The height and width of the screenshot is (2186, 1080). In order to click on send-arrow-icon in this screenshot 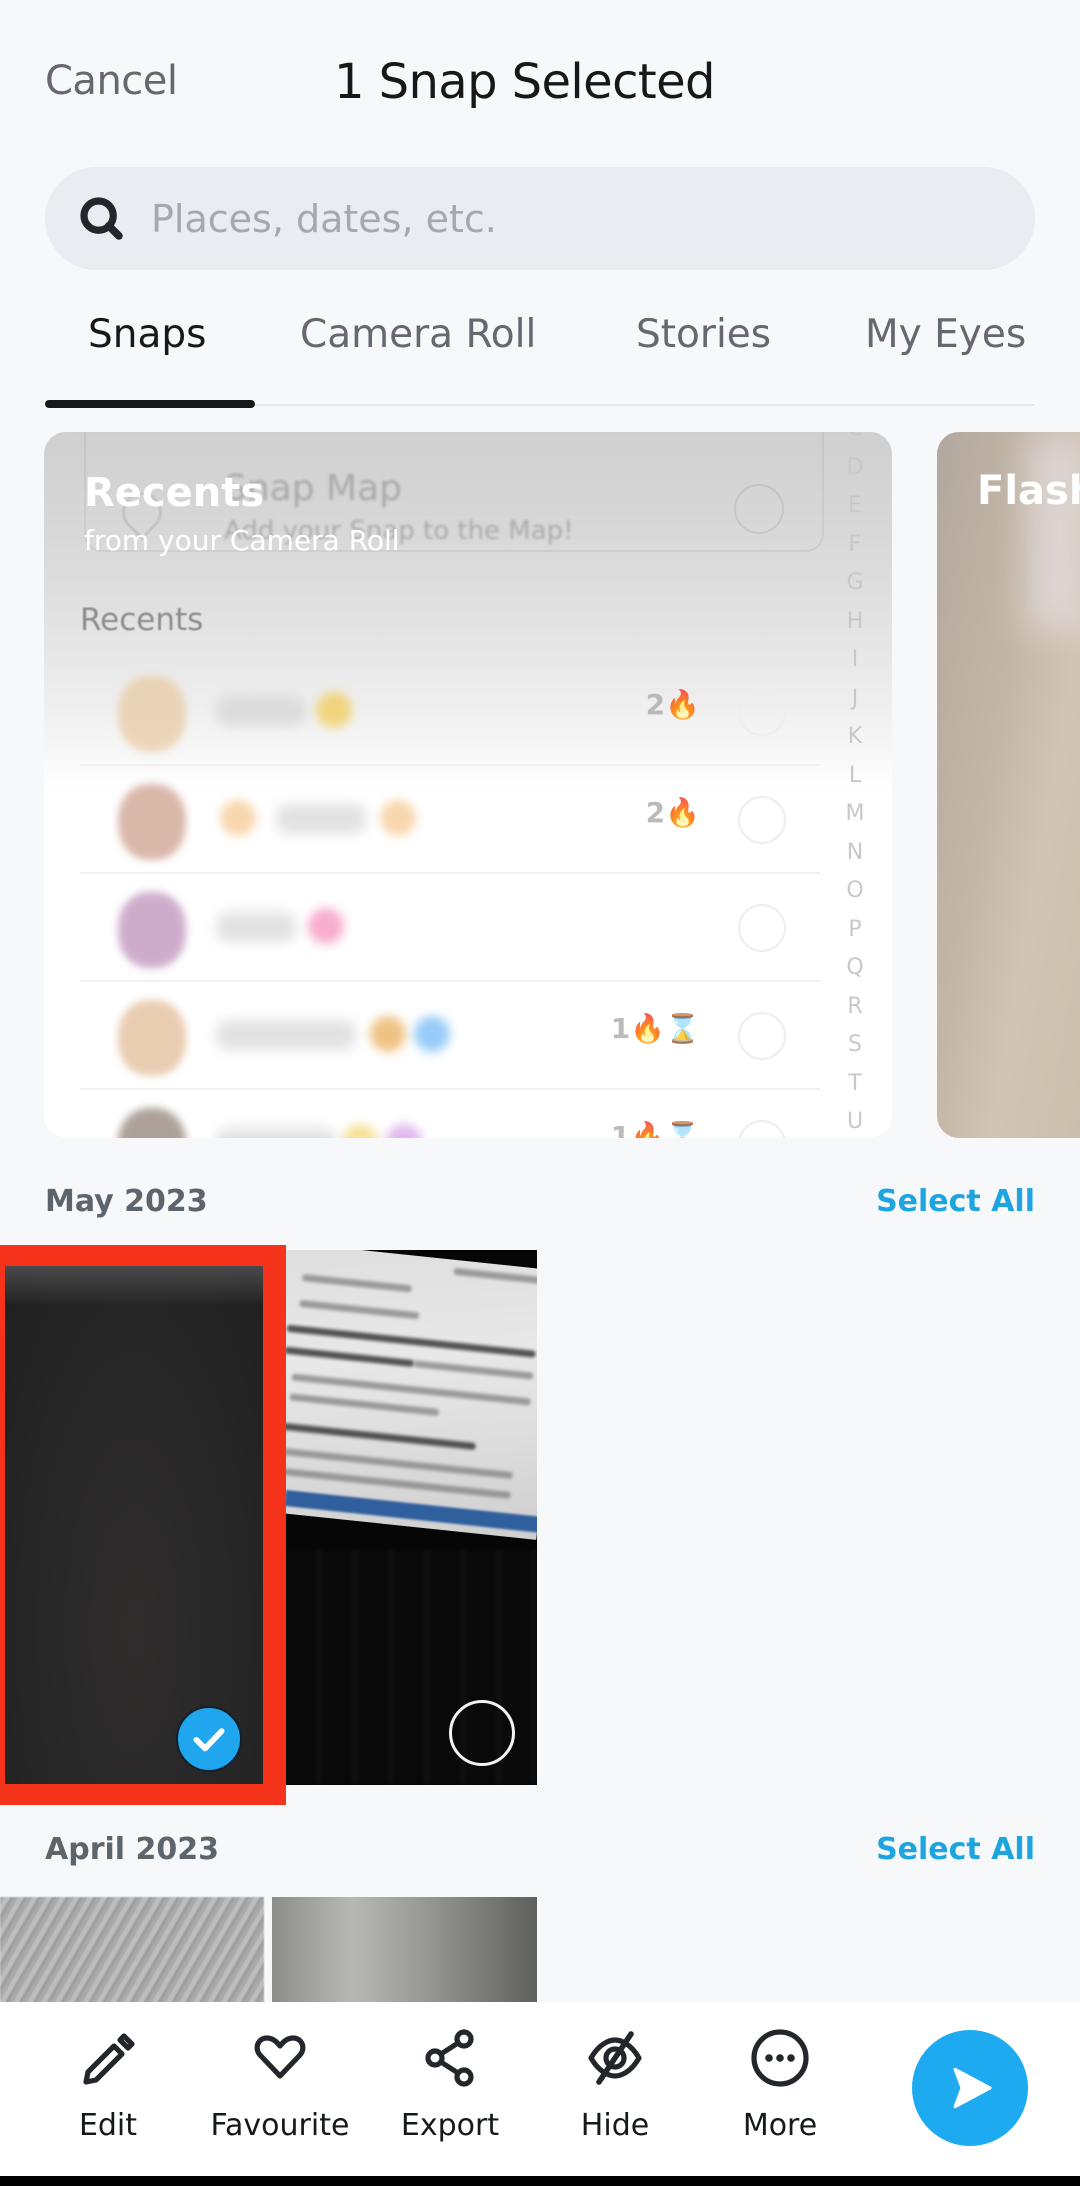, I will do `click(972, 2088)`.